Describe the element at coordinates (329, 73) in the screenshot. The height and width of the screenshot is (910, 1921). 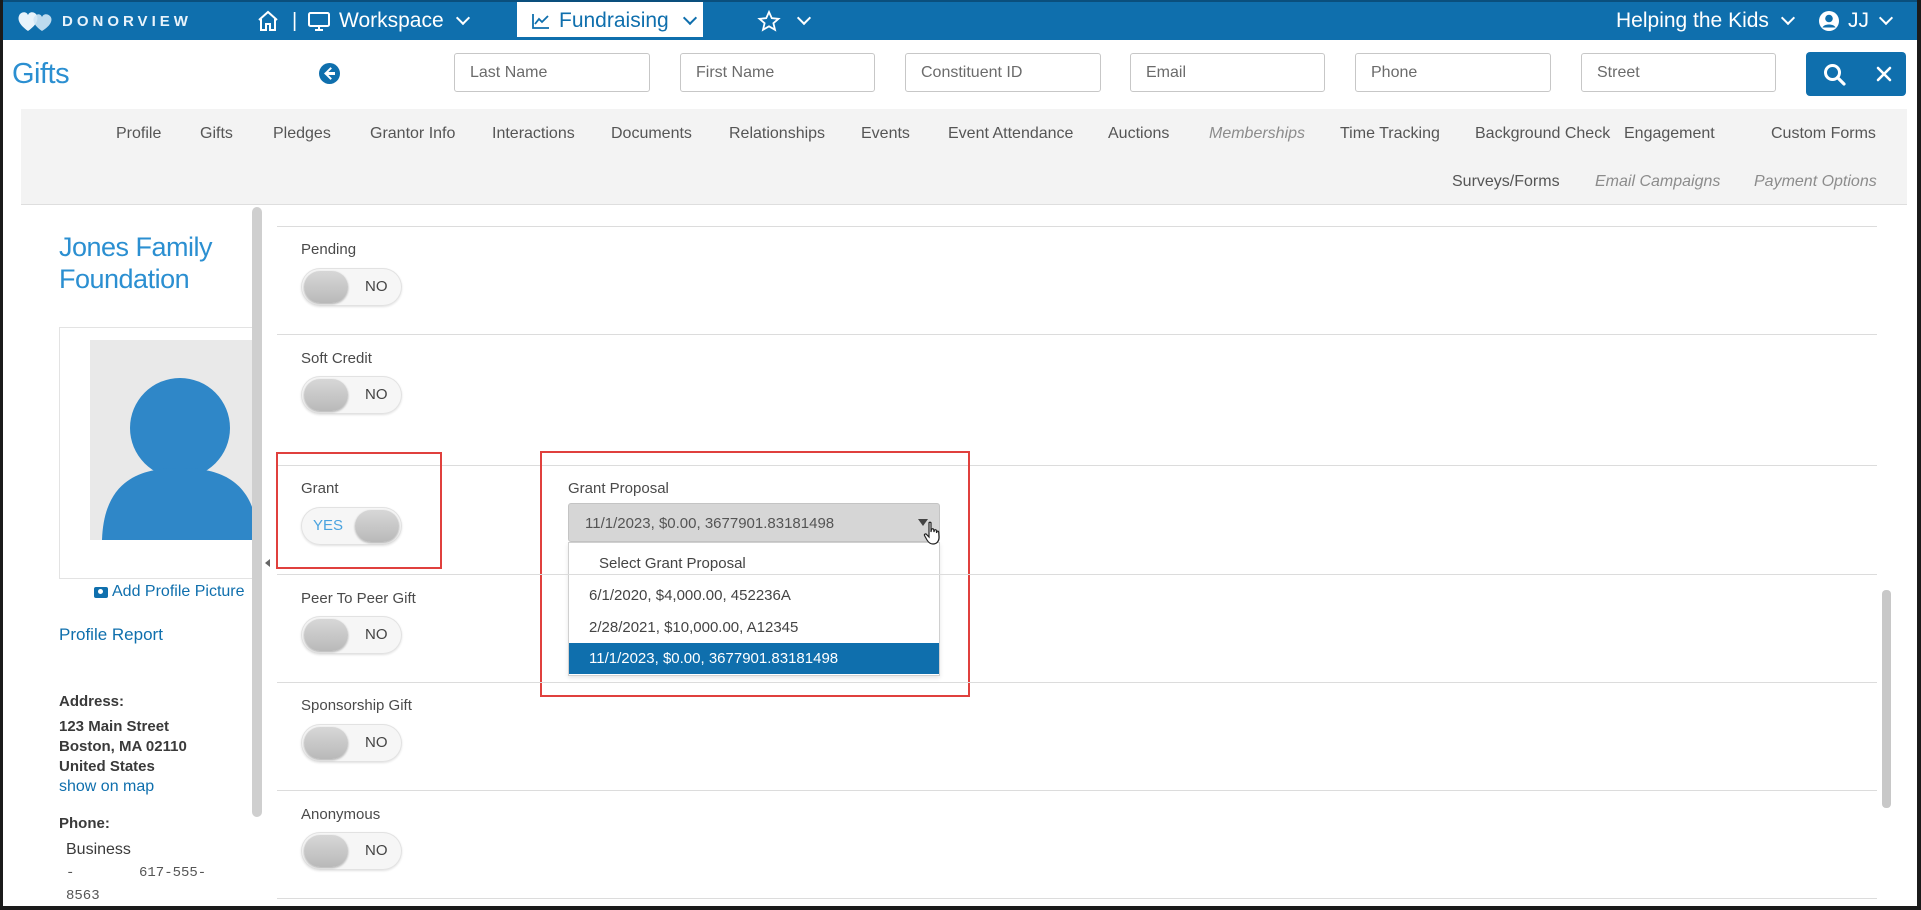
I see `back-arrow-icon` at that location.